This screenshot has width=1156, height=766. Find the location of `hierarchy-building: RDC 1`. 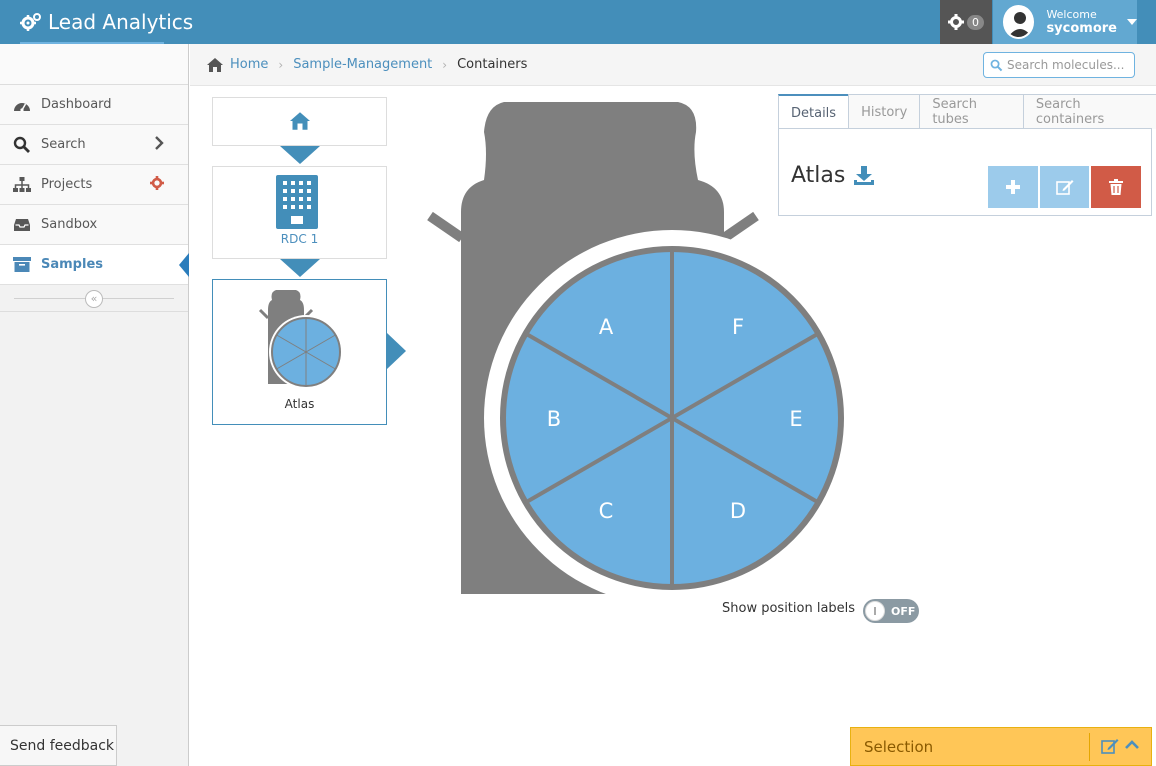

hierarchy-building: RDC 1 is located at coordinates (299, 212).